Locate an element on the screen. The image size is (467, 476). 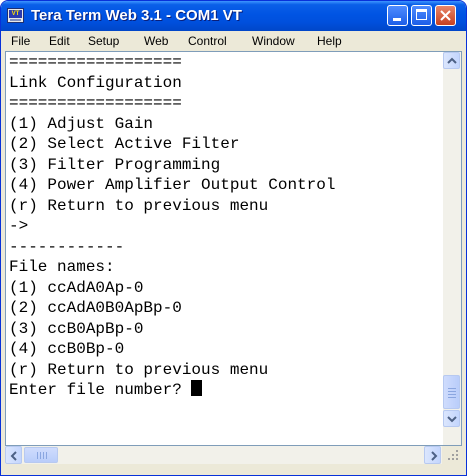
vertical-scrollbar is located at coordinates (452, 248).